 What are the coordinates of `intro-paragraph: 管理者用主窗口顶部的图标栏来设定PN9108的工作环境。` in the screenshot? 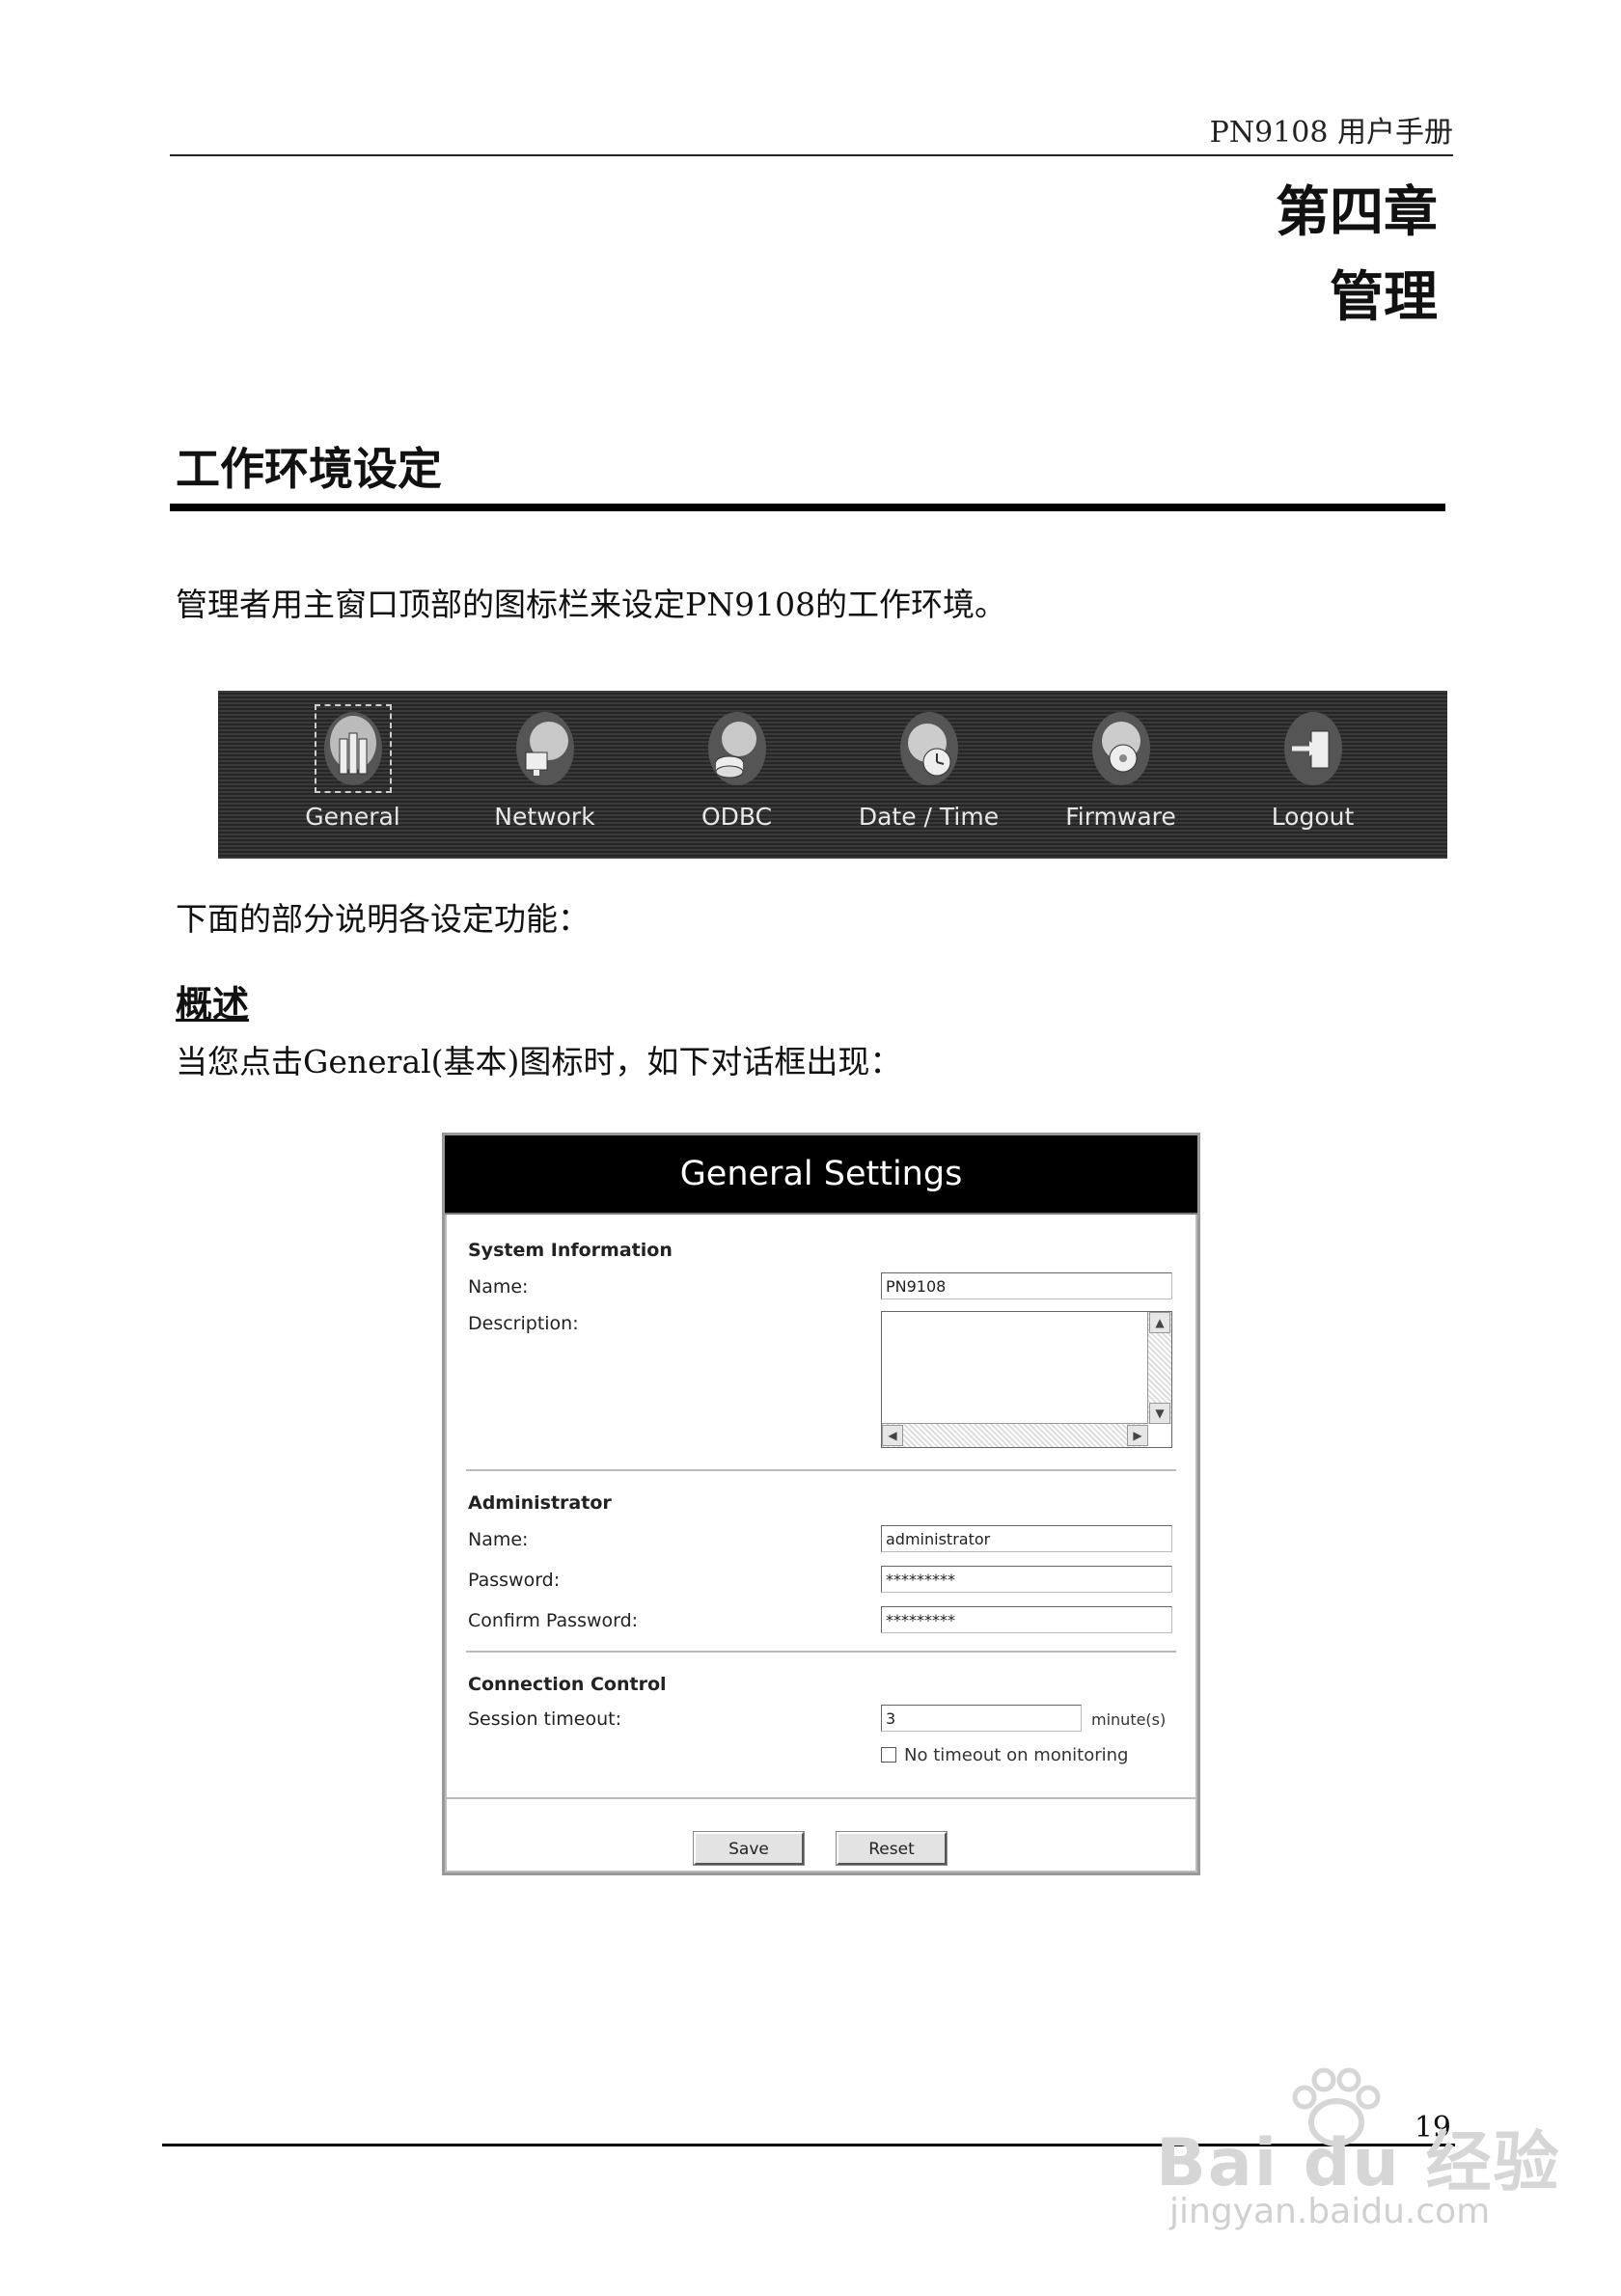 It's located at (591, 604).